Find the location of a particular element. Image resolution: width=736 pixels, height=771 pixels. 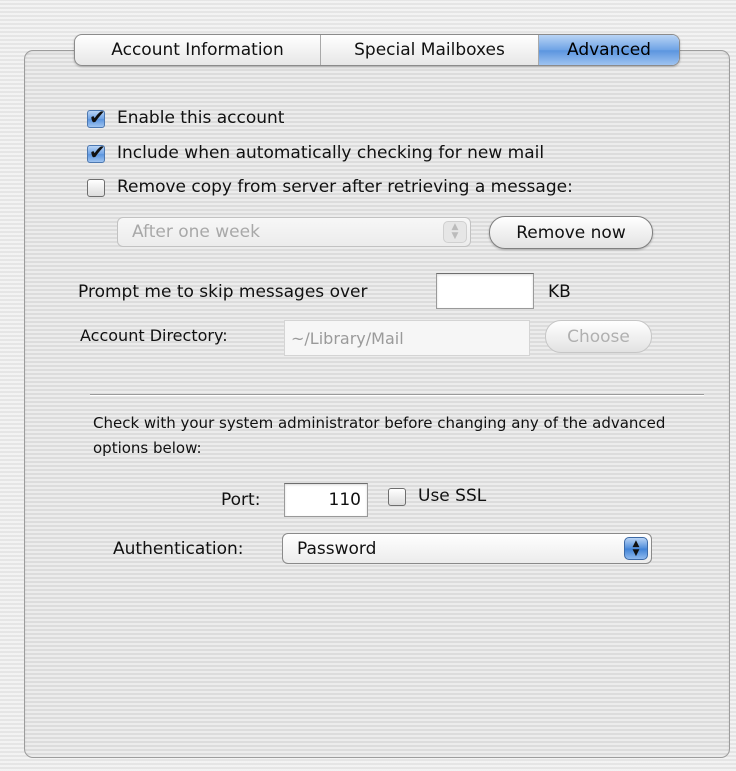

remove-after-select: After one week ▲ ▼ is located at coordinates (294, 232).